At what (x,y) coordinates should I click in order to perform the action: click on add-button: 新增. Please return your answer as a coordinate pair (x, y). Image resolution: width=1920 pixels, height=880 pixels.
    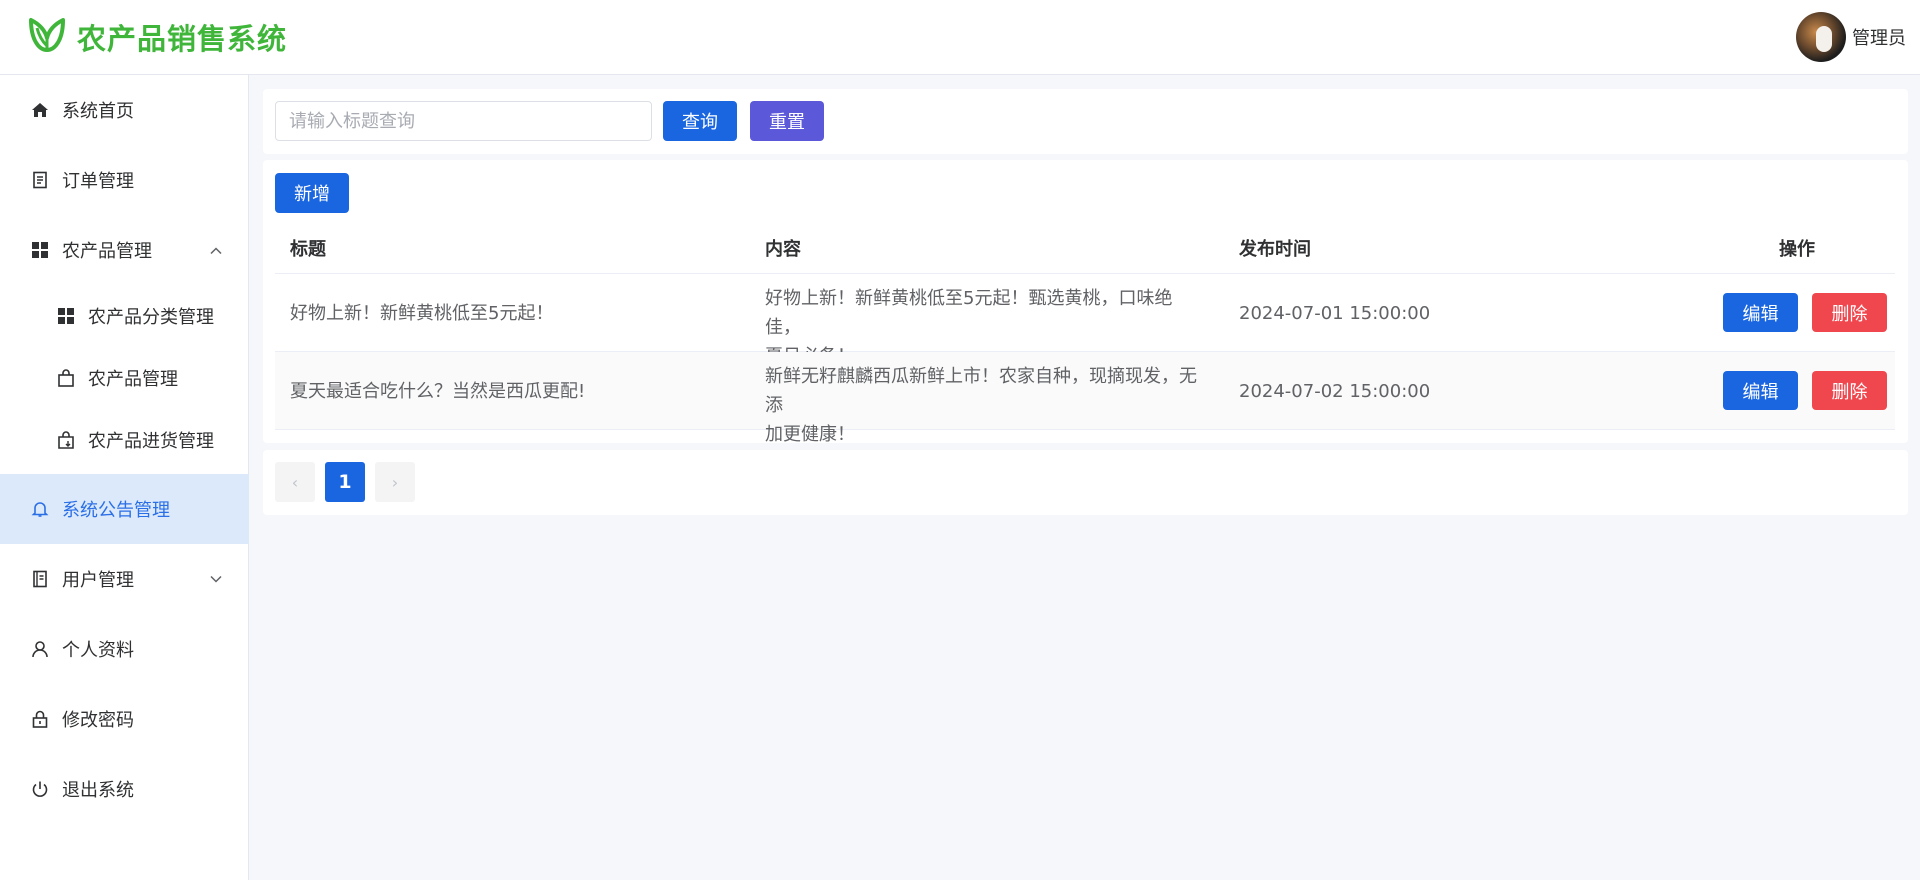
    Looking at the image, I should click on (312, 193).